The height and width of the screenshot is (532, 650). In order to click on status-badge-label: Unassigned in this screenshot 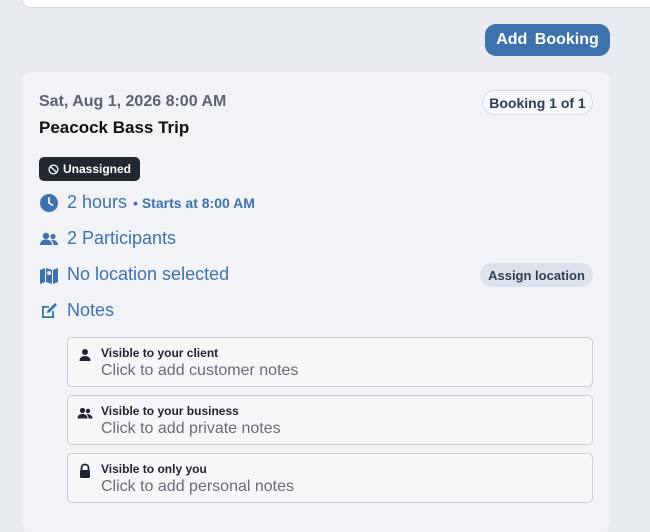, I will do `click(96, 169)`.